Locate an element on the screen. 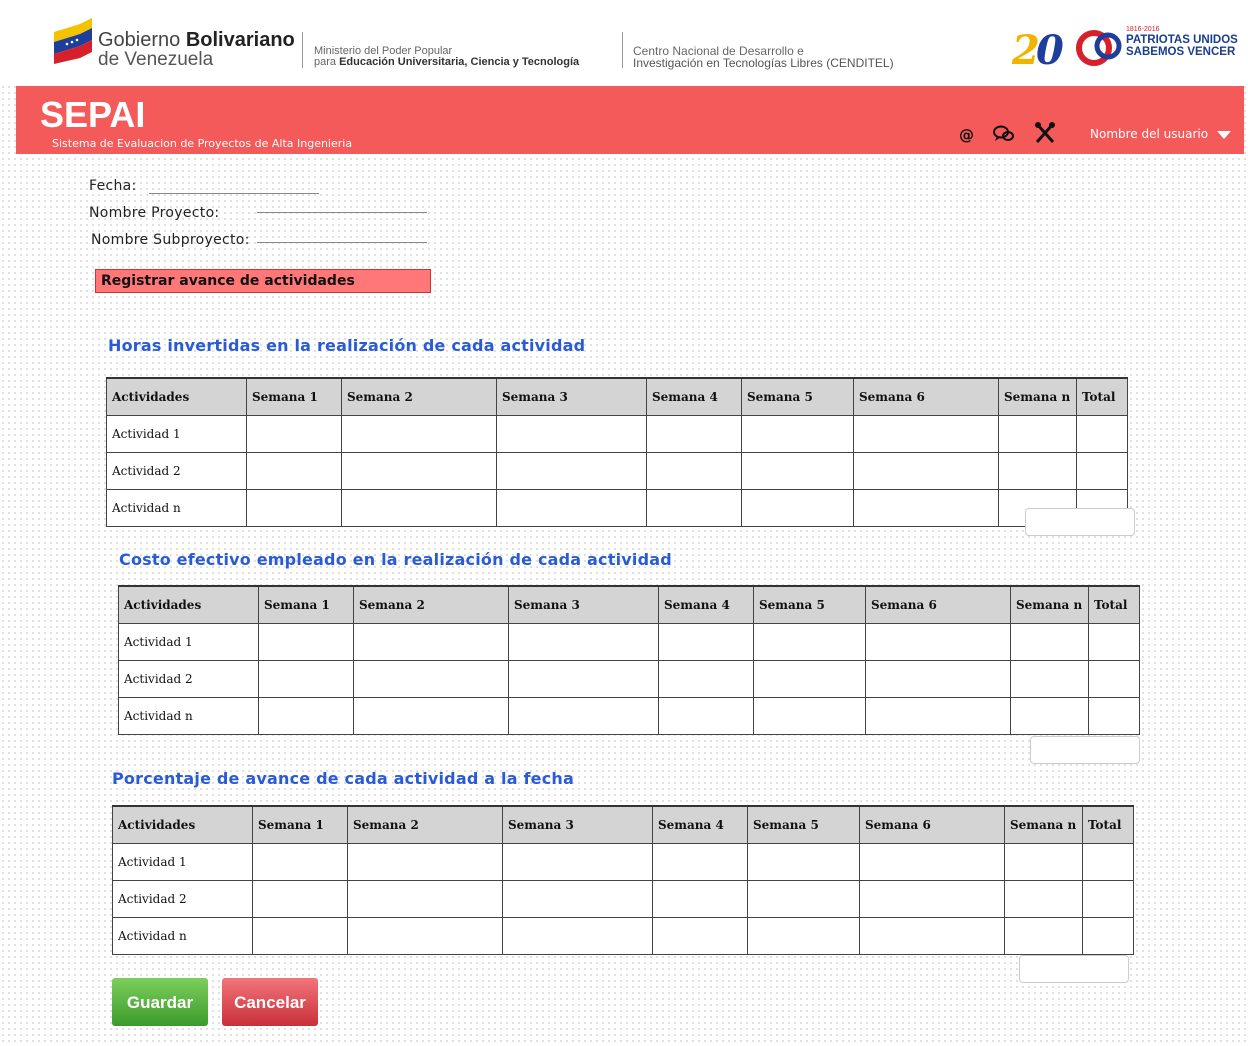 The image size is (1248, 1046). proyecto-field is located at coordinates (342, 212).